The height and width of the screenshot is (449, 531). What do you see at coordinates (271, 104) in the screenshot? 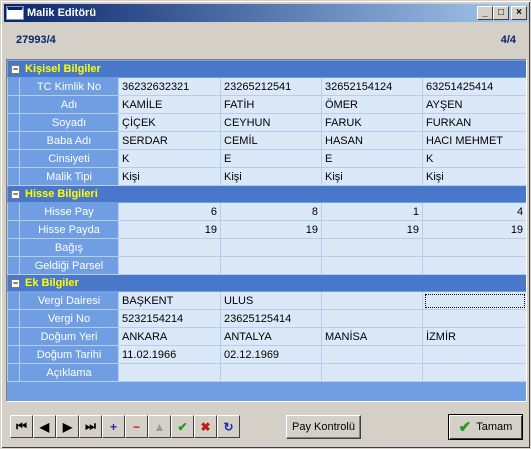
I see `grid-cell: FATİH` at bounding box center [271, 104].